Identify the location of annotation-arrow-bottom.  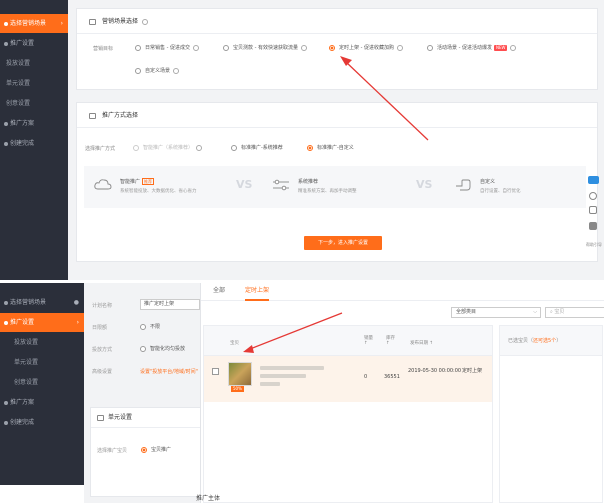
(293, 332).